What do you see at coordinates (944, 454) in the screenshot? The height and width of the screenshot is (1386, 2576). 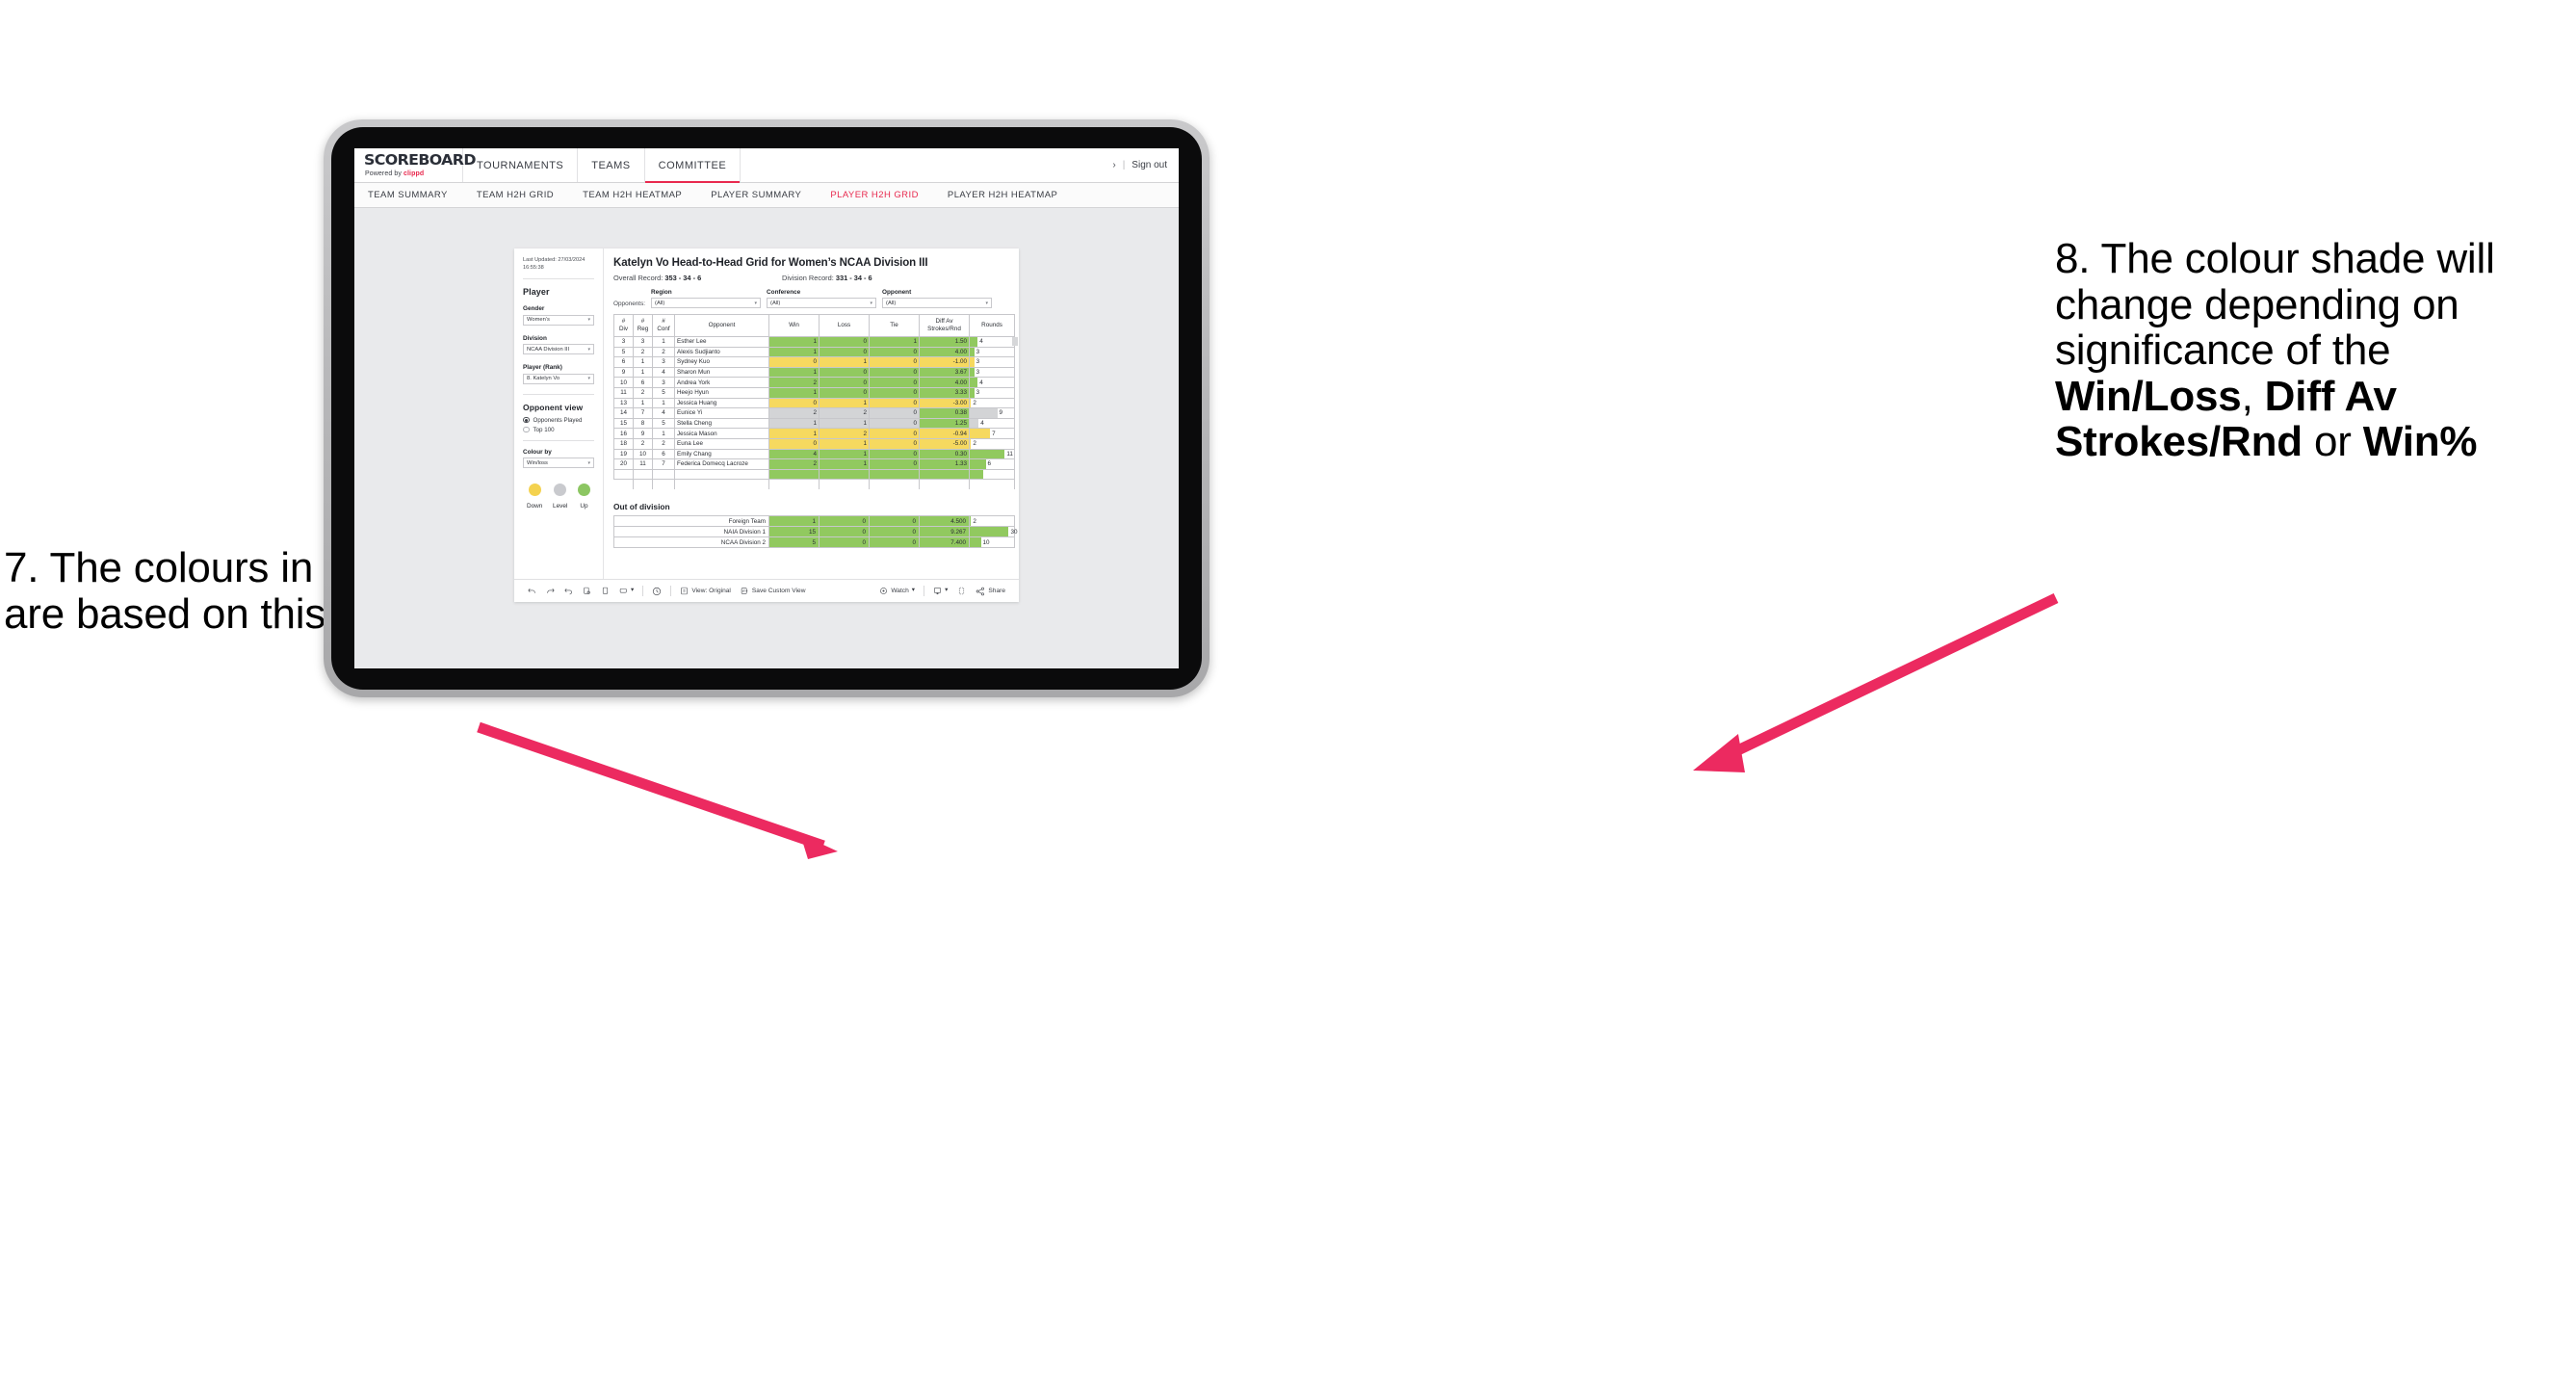 I see `cell-diff: 0.30` at bounding box center [944, 454].